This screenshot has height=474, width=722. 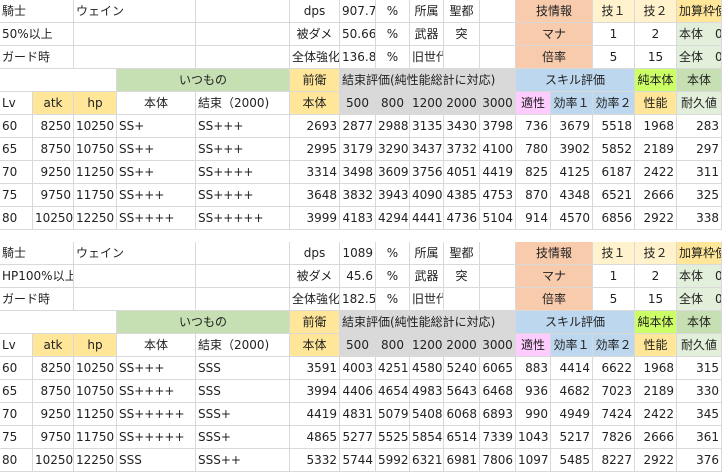 I want to click on table-cell-bond: SS+++++, so click(x=243, y=218).